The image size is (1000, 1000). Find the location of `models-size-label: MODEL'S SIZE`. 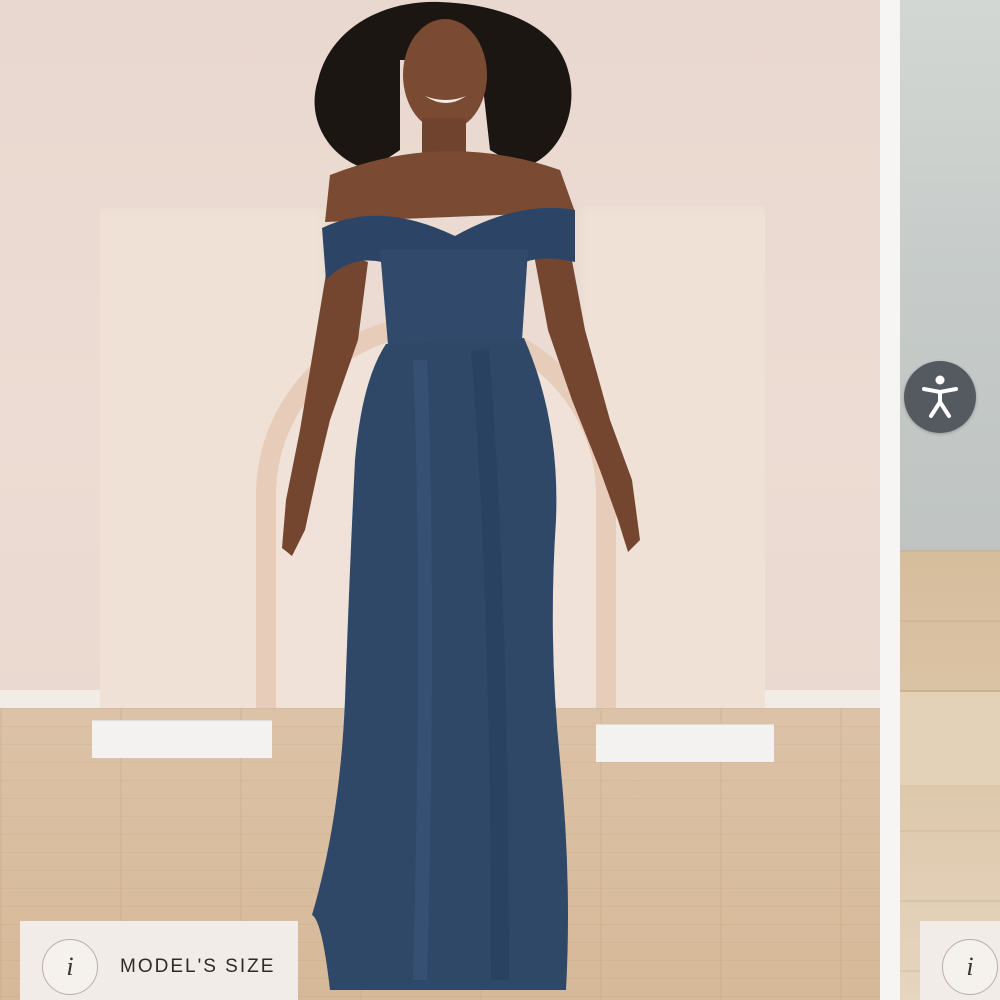

models-size-label: MODEL'S SIZE is located at coordinates (198, 966).